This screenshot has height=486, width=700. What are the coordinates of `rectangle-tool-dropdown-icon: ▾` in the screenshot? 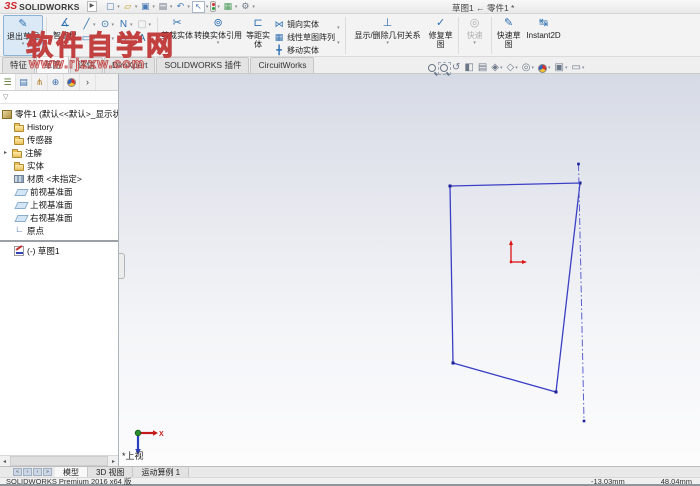 It's located at (94, 39).